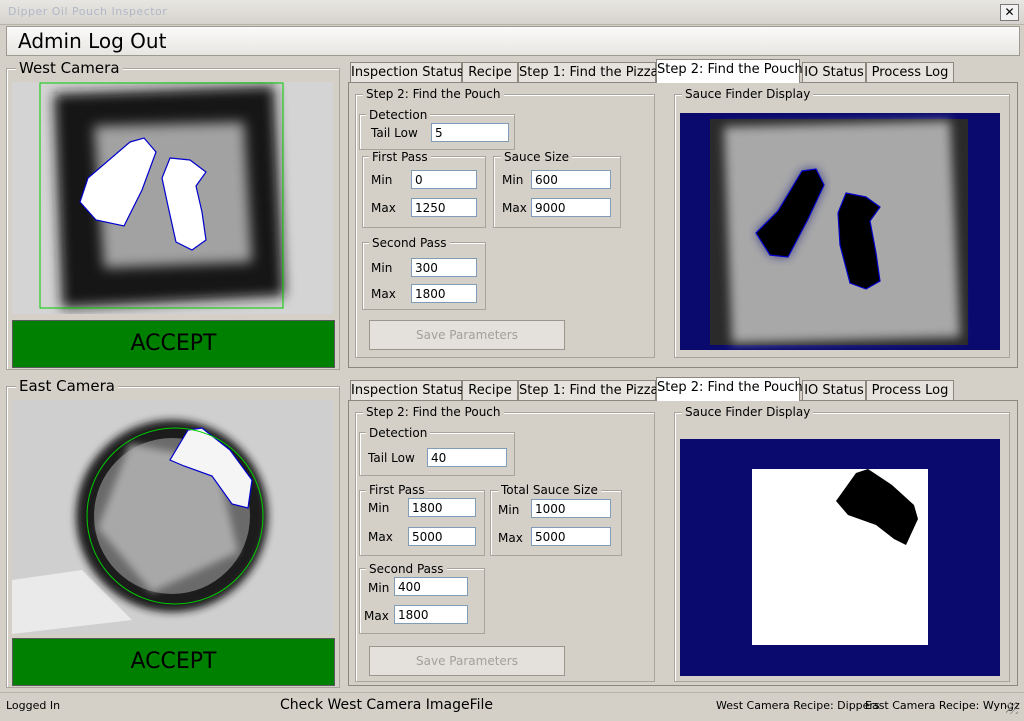  I want to click on east-step2-title: Step 2: Find the Pouch, so click(433, 412).